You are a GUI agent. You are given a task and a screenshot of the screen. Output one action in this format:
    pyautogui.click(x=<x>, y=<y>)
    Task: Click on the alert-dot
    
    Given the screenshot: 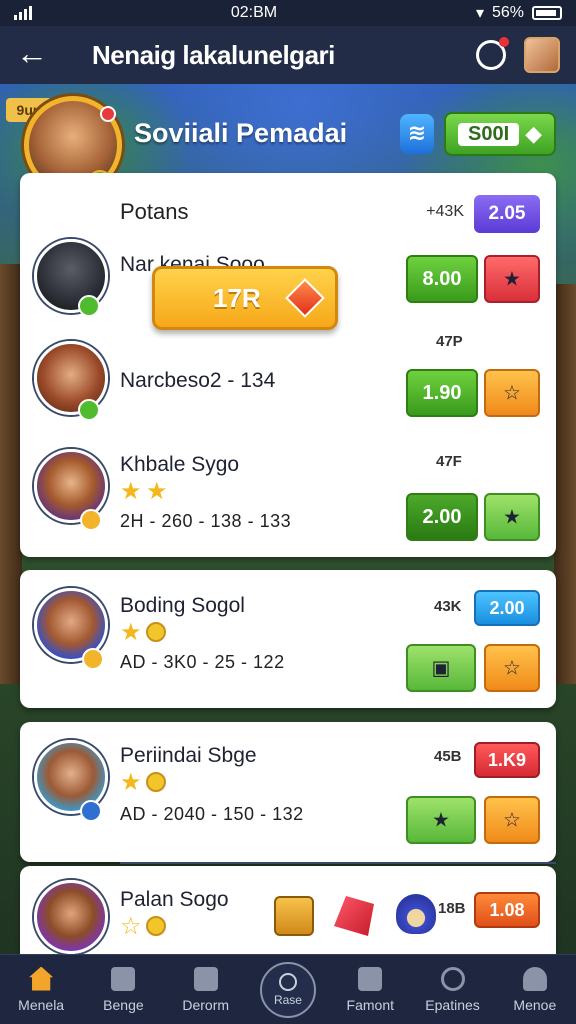 What is the action you would take?
    pyautogui.click(x=108, y=114)
    